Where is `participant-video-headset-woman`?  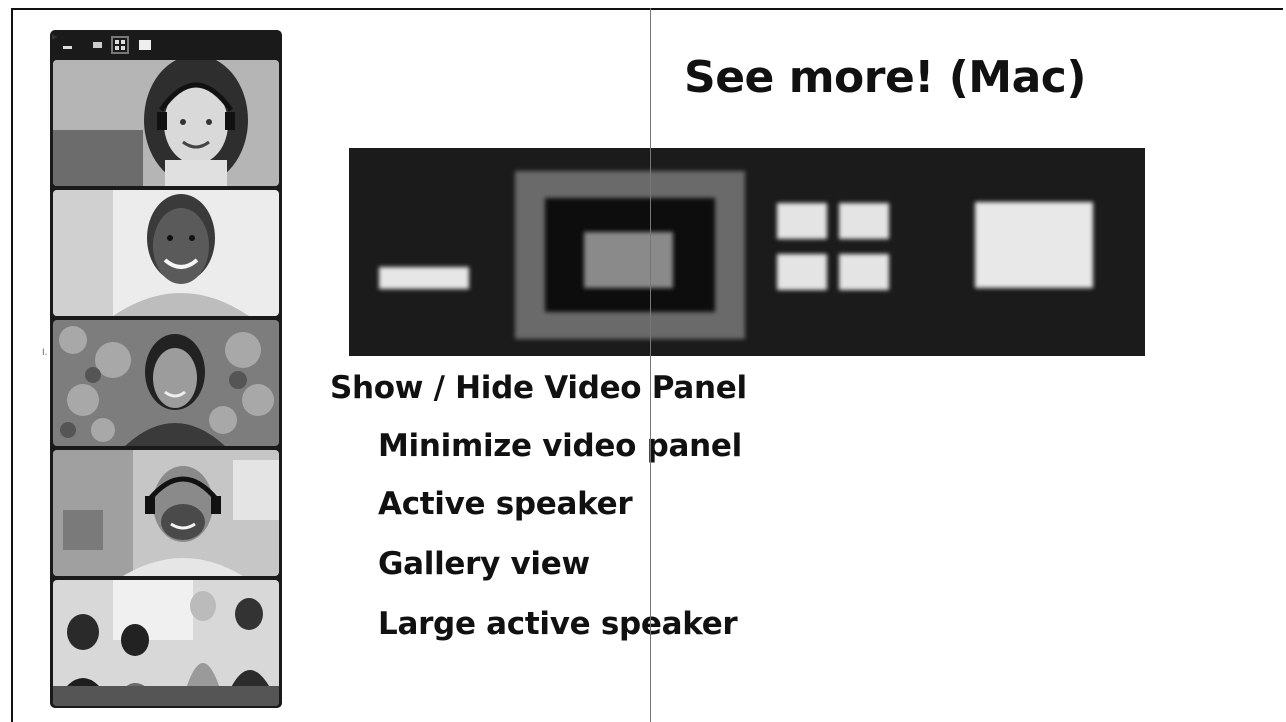
participant-video-headset-woman is located at coordinates (166, 123).